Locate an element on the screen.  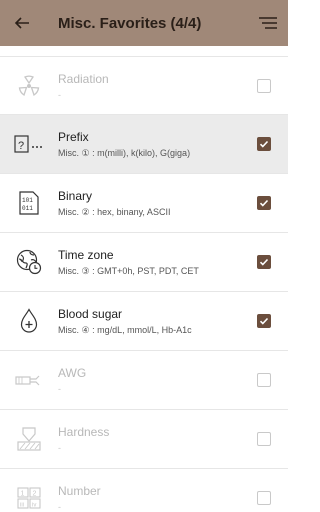
sort-menu-button is located at coordinates (268, 23).